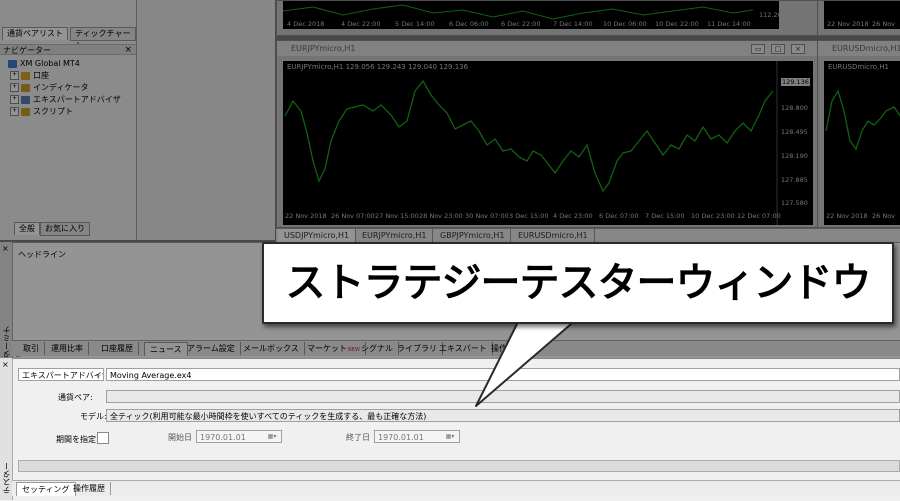  Describe the element at coordinates (211, 348) in the screenshot. I see `tab-alerts: アラーム設定` at that location.